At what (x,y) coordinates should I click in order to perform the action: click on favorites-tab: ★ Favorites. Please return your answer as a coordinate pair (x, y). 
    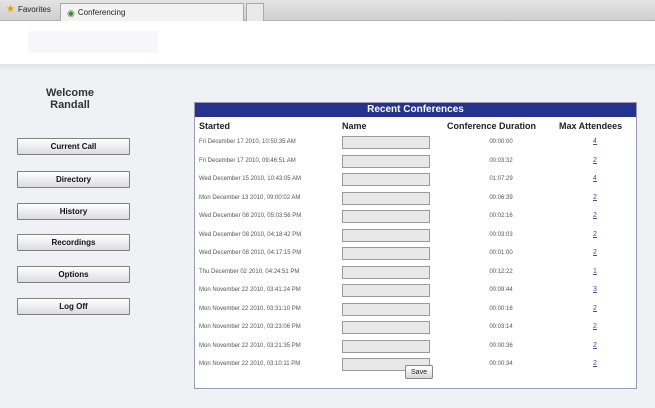
    Looking at the image, I should click on (32, 10).